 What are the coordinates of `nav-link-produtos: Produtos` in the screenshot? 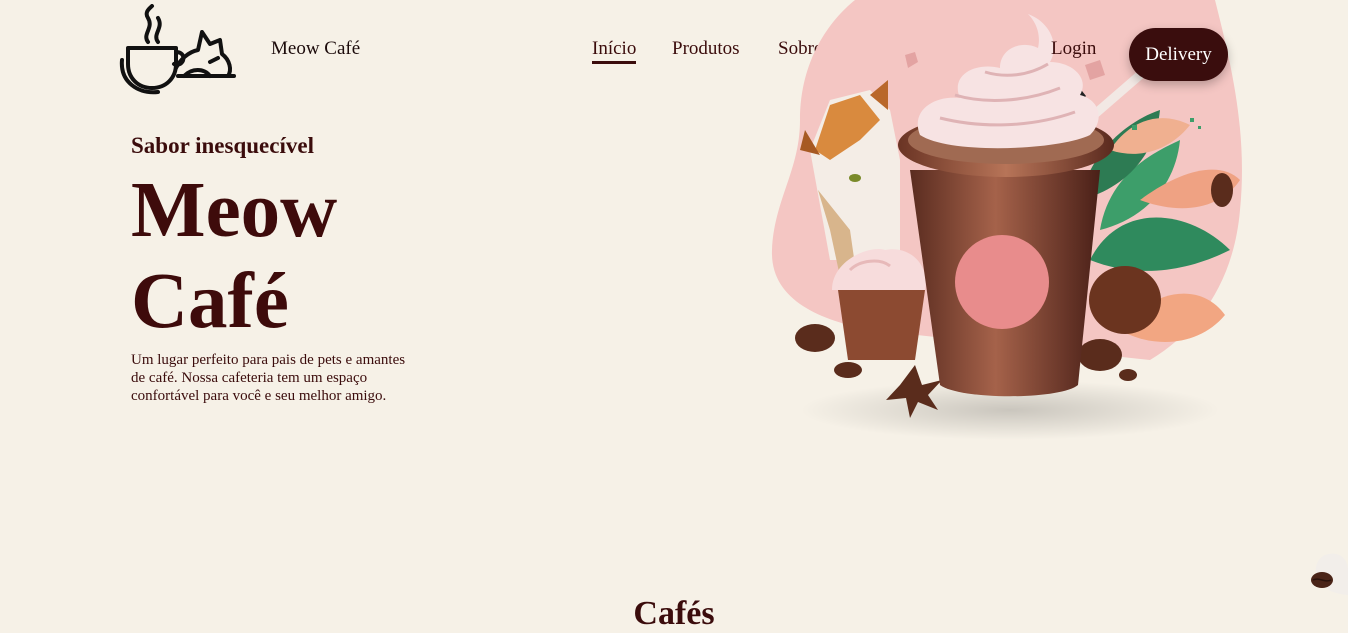 It's located at (706, 49).